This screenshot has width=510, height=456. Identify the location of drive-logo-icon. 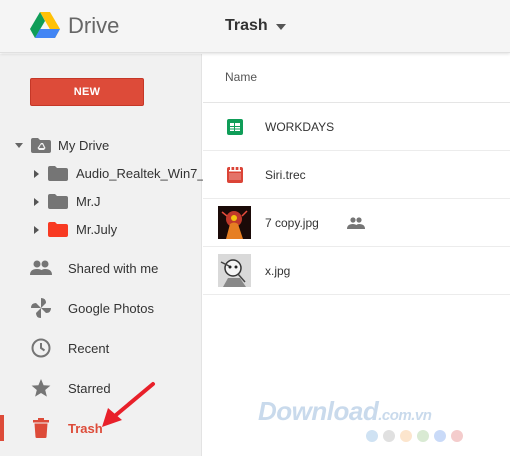
(45, 25).